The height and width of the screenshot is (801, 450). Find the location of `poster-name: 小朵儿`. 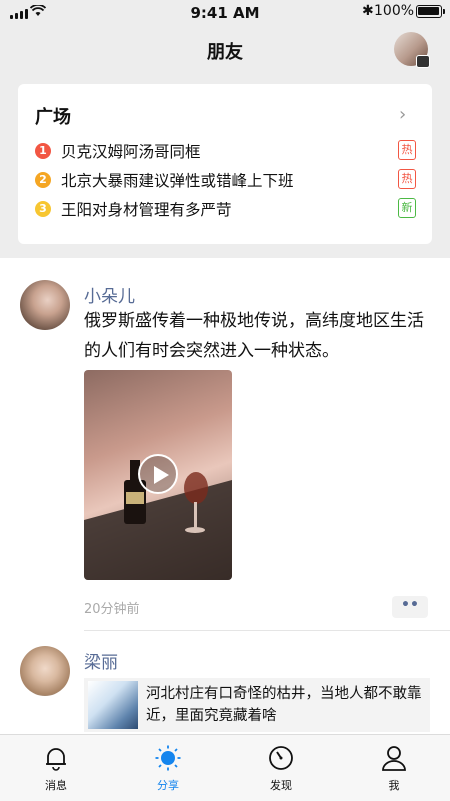

poster-name: 小朵儿 is located at coordinates (109, 294).